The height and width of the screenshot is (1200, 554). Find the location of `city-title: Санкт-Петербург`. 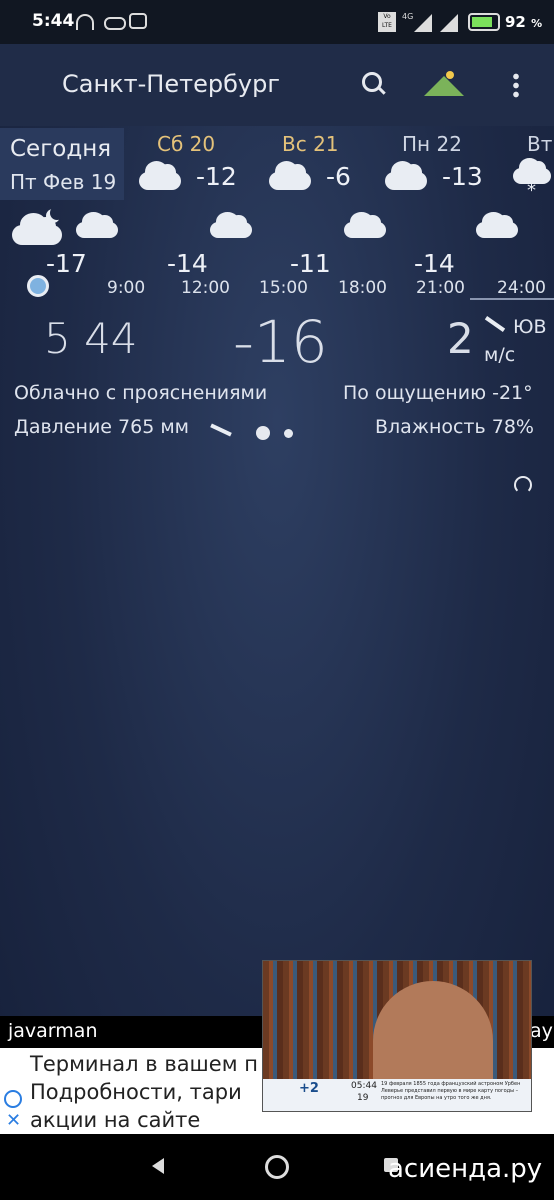

city-title: Санкт-Петербург is located at coordinates (171, 84).